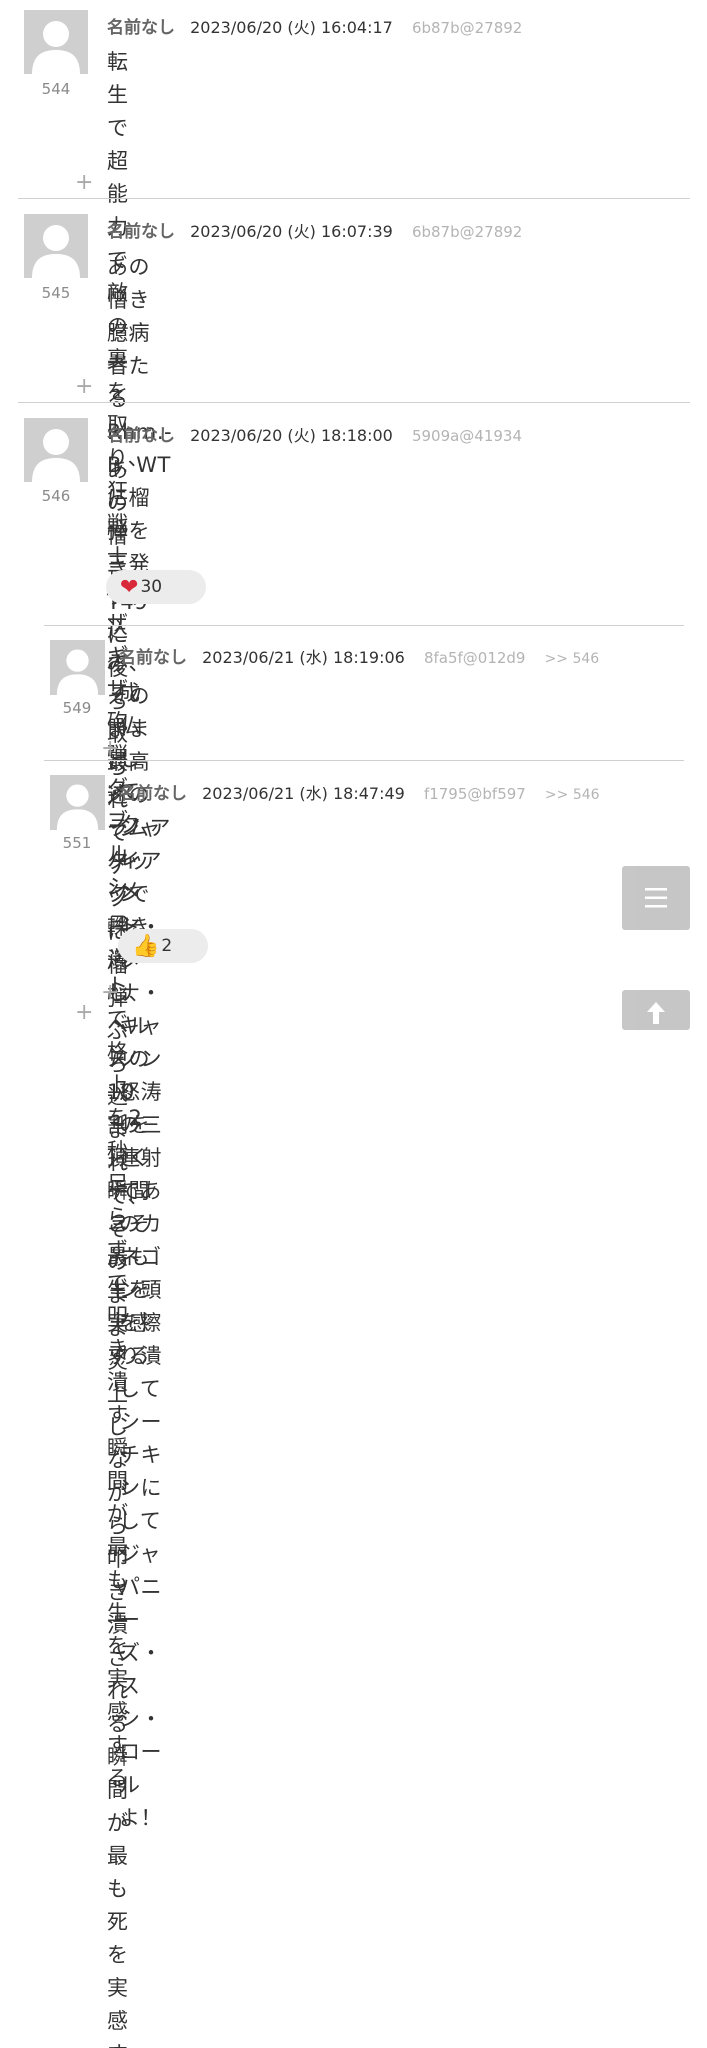 Image resolution: width=707 pixels, height=2048 pixels. Describe the element at coordinates (151, 587) in the screenshot. I see `reaction-count: 30` at that location.